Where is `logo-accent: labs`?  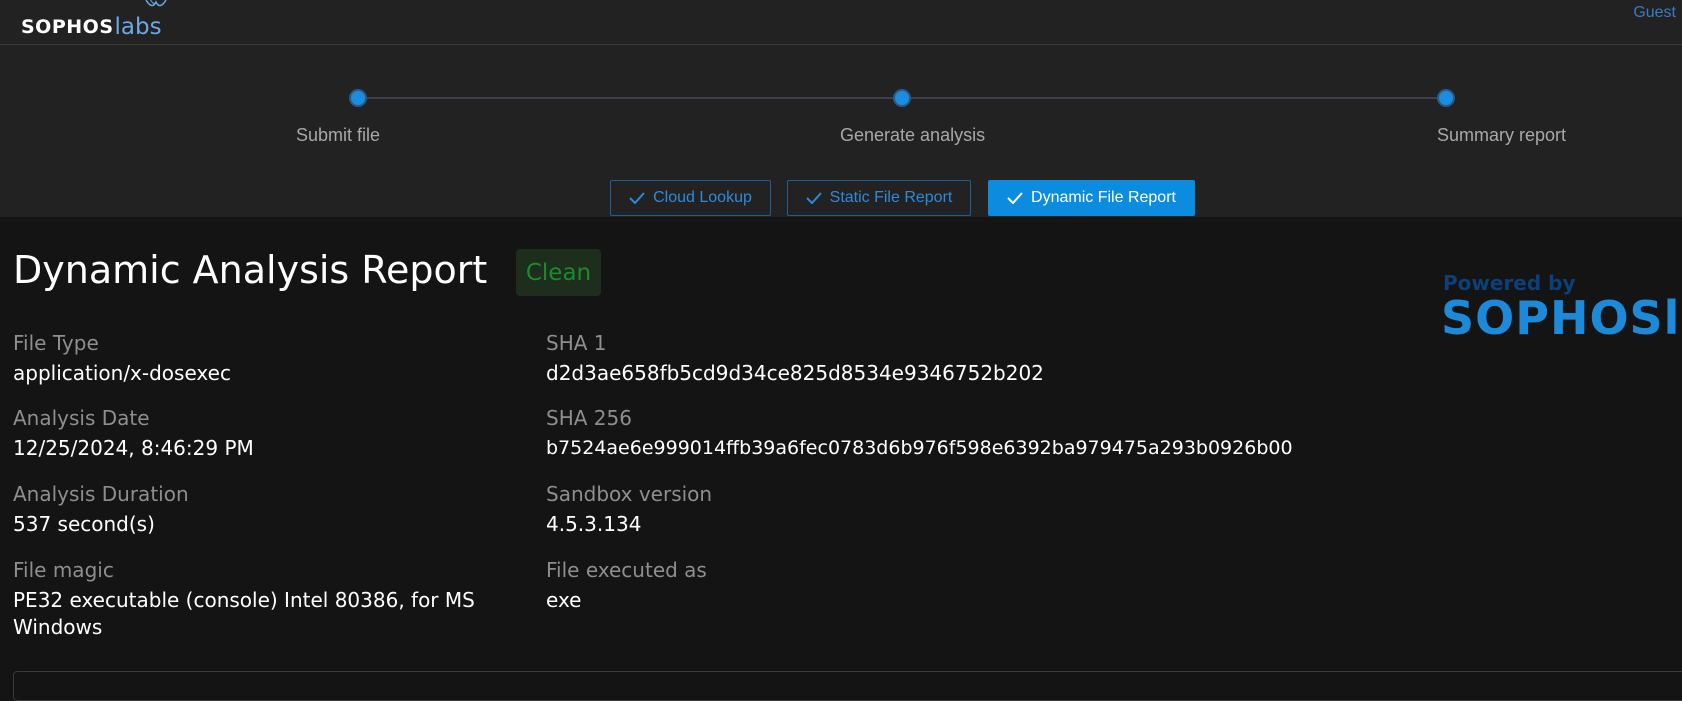
logo-accent: labs is located at coordinates (138, 27).